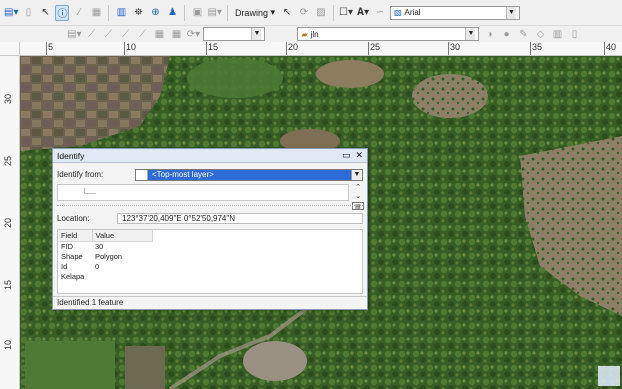  I want to click on draw-select-icon: ↖, so click(287, 13).